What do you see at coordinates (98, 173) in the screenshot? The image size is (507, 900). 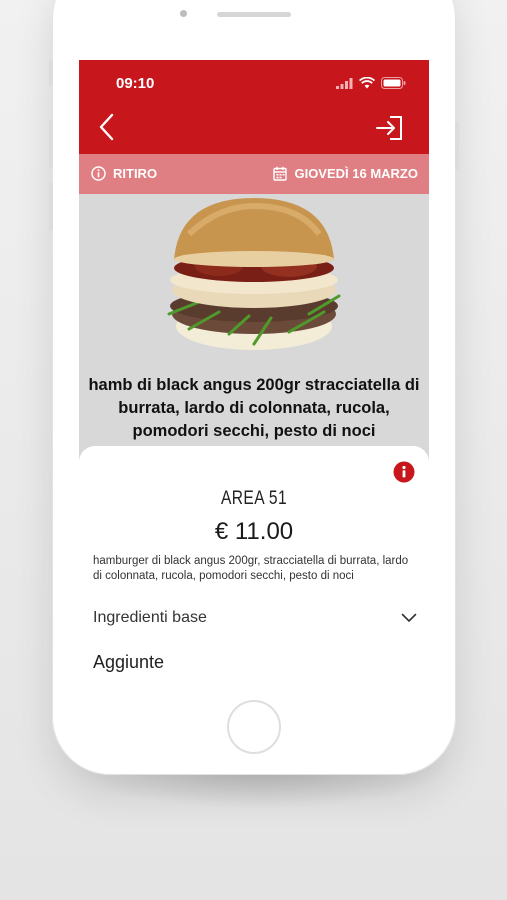 I see `info-circle-icon` at bounding box center [98, 173].